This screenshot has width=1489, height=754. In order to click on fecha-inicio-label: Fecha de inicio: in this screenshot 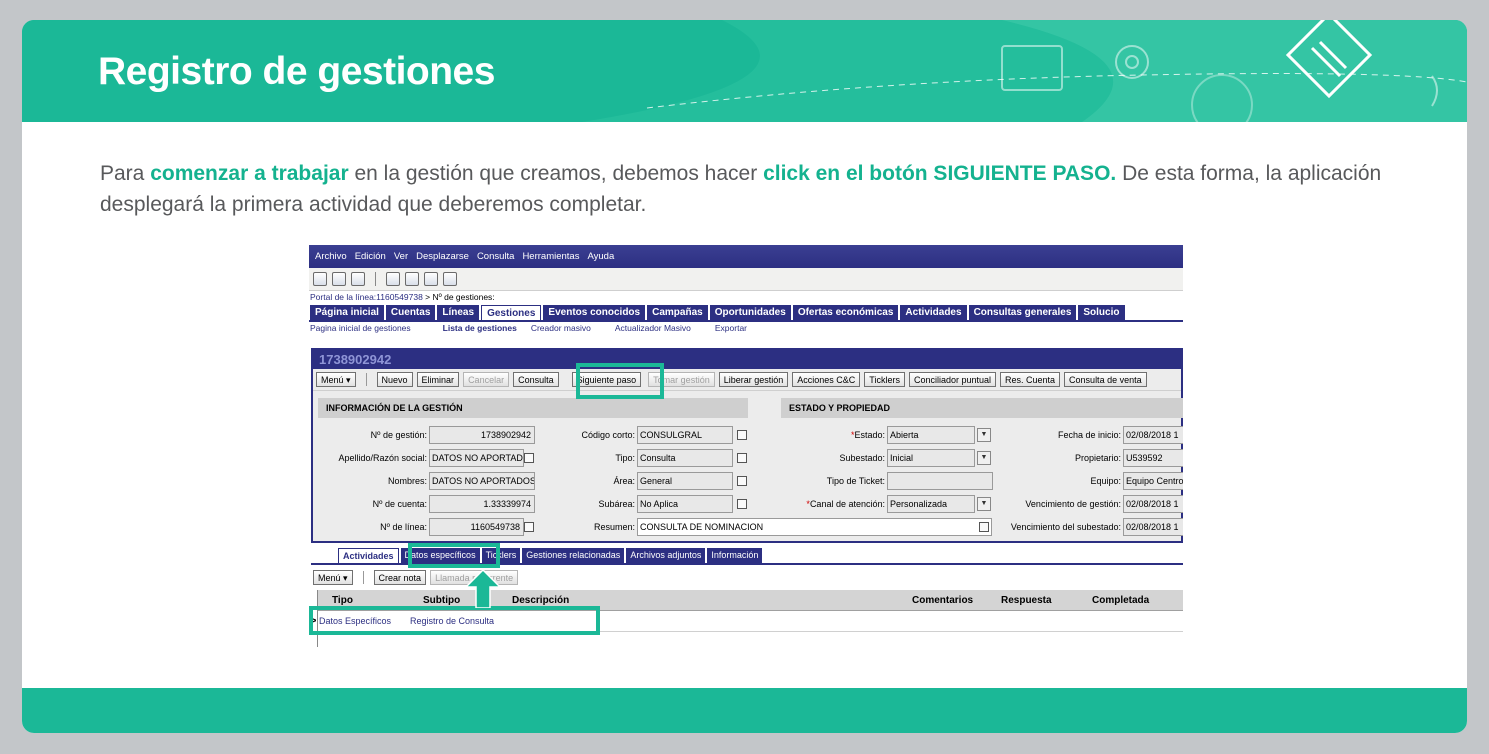, I will do `click(1089, 435)`.